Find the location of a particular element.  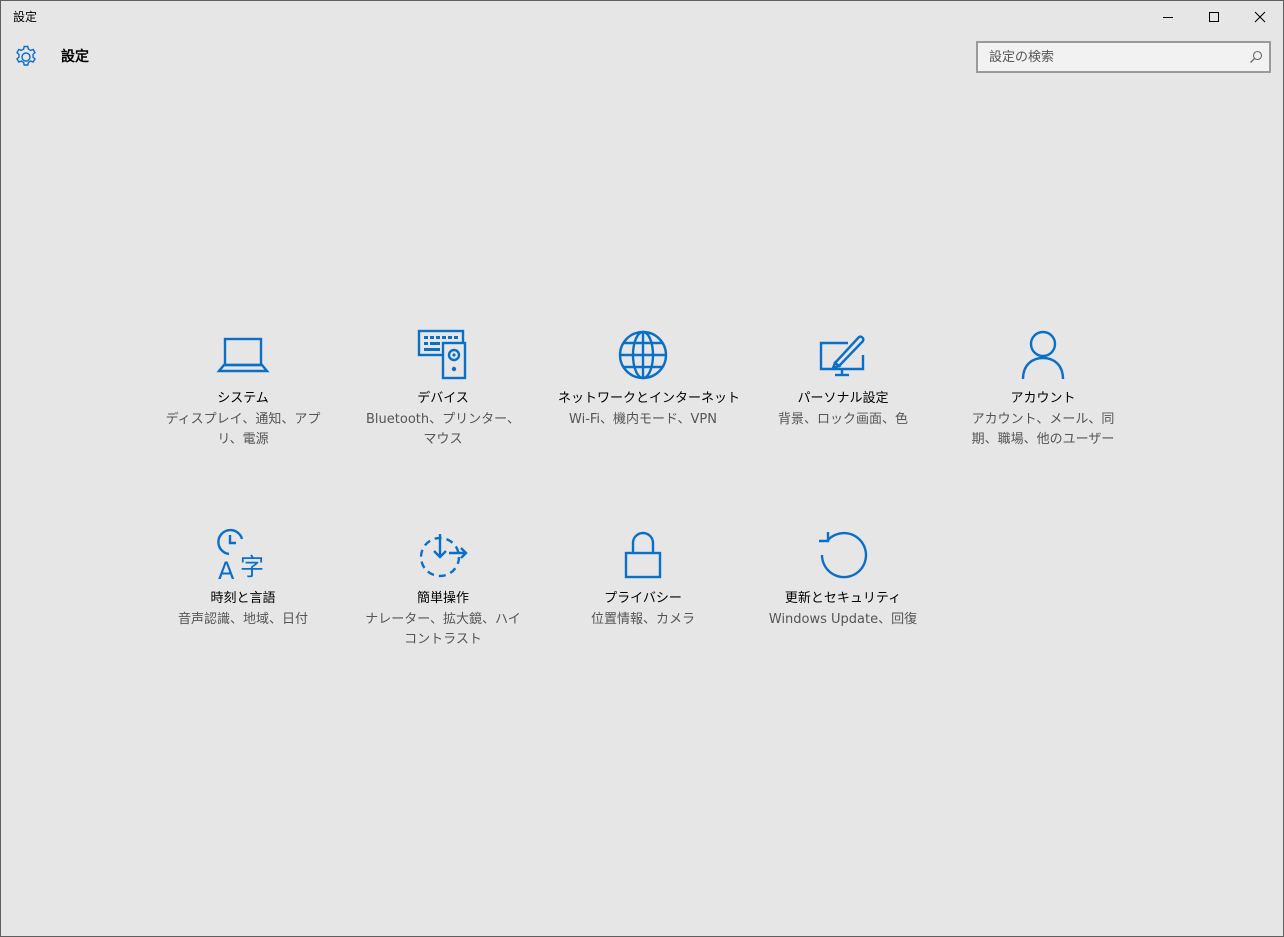

tile-description: 音声認識、地域、日付 is located at coordinates (242, 619).